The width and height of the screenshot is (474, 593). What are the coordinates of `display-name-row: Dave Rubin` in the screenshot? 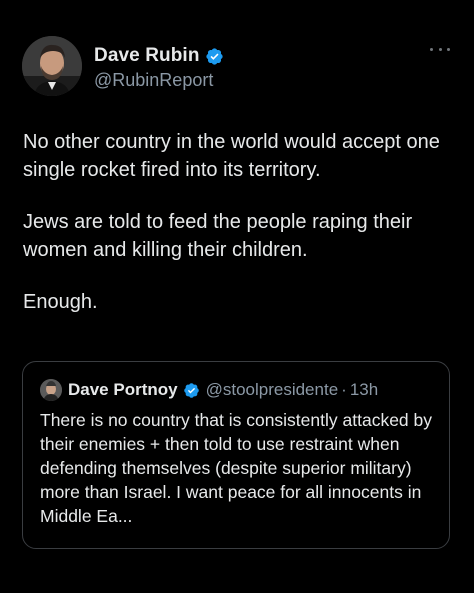 It's located at (159, 56).